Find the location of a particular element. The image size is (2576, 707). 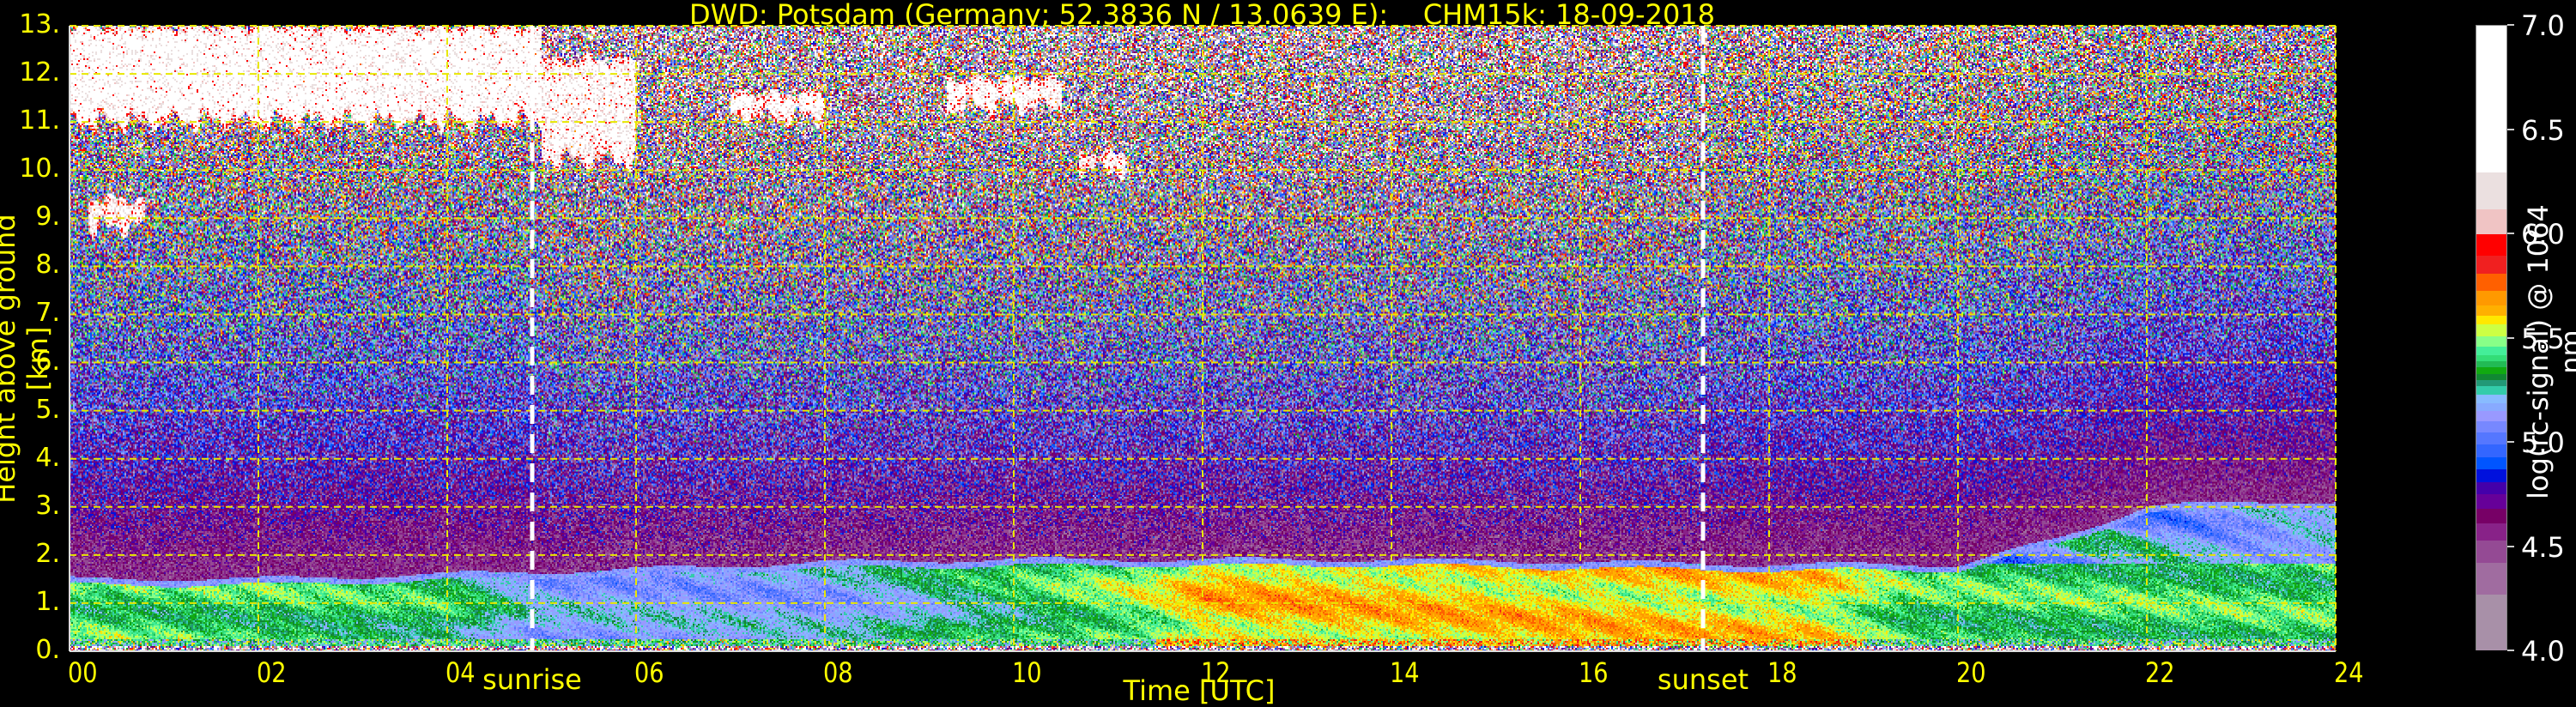

x-tick-label: 08 is located at coordinates (838, 672).